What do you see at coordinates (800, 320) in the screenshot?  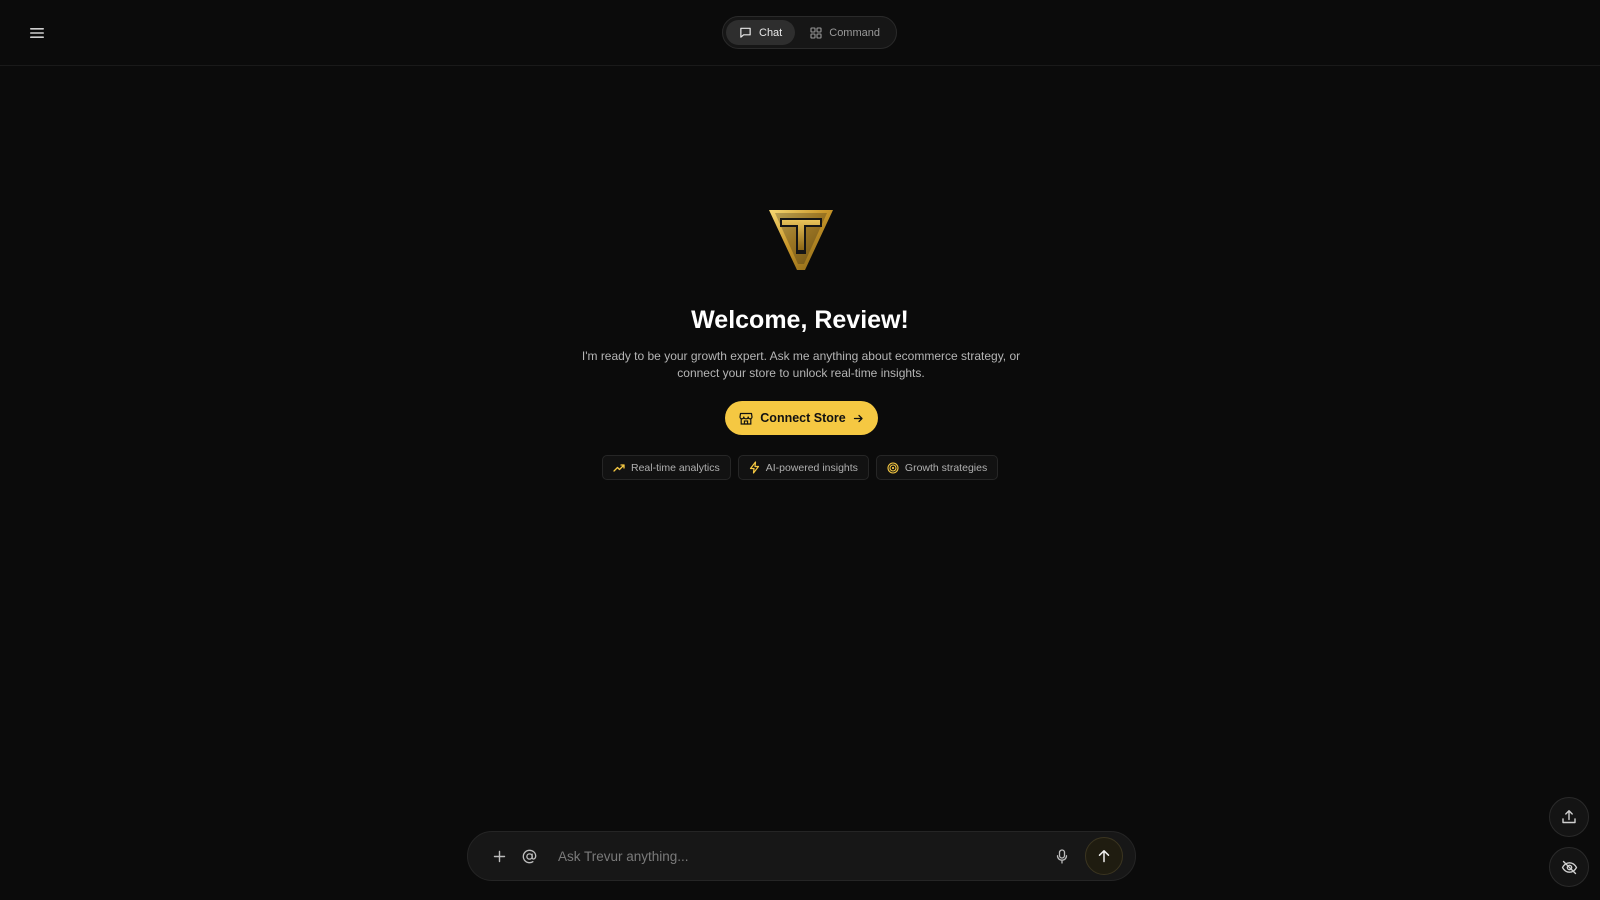 I see `welcome-title: Welcome, Review!` at bounding box center [800, 320].